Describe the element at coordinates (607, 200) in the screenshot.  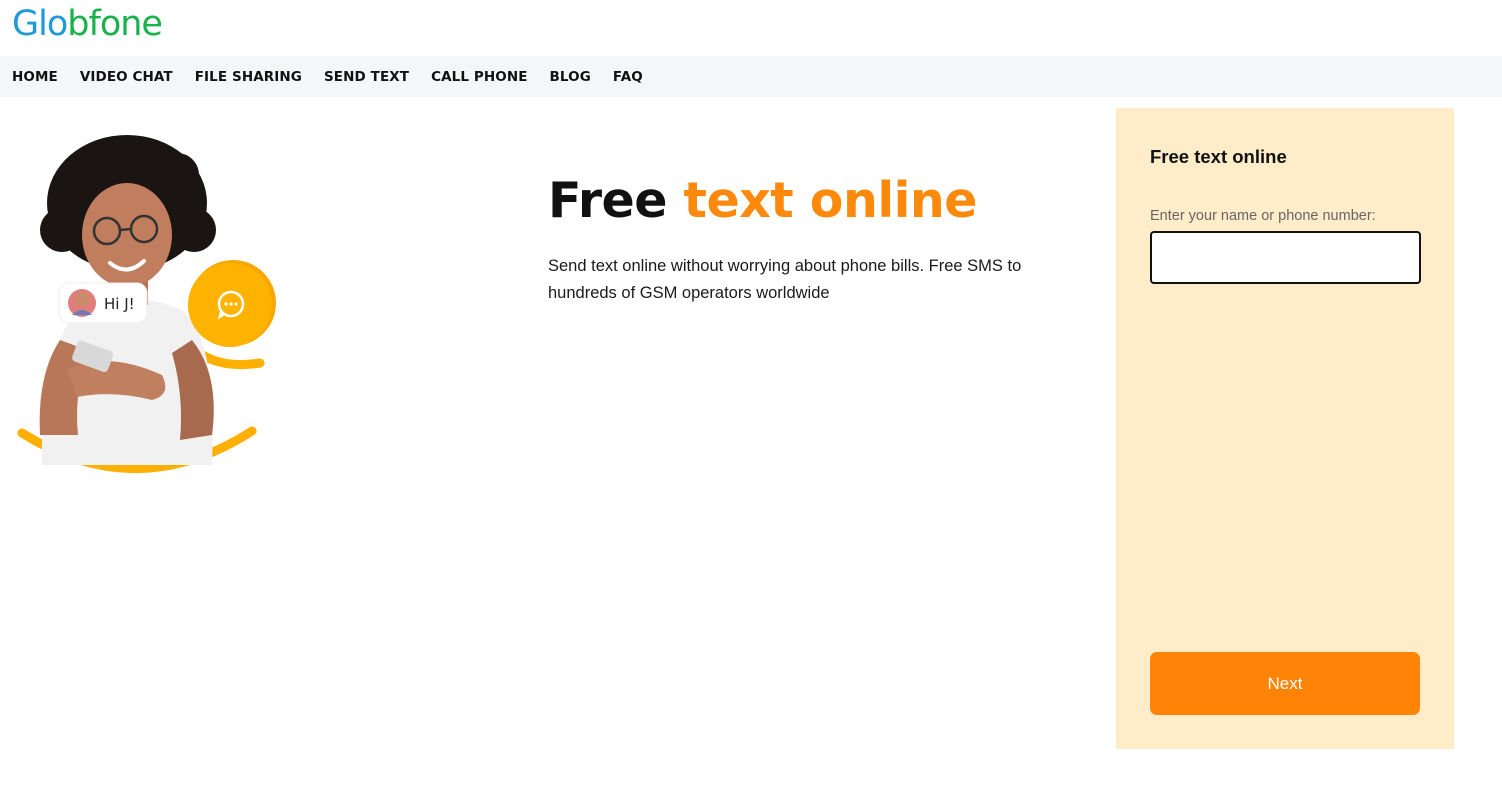
I see `hero-title-plain: Free` at that location.